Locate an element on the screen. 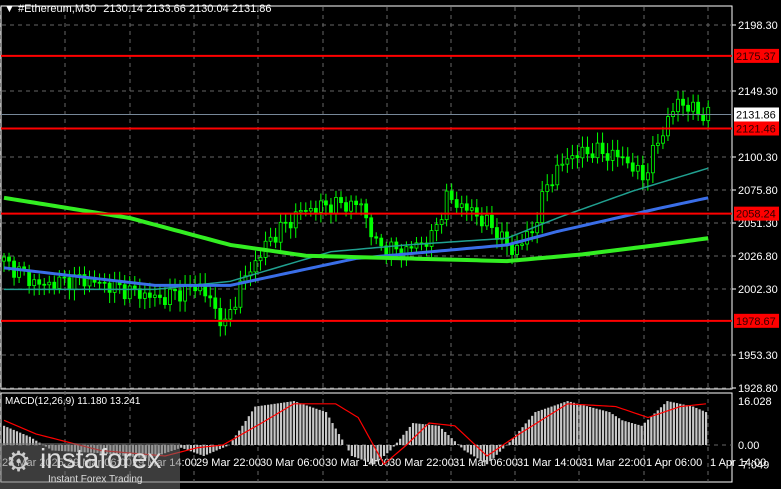 The height and width of the screenshot is (489, 781). collapse-triangle-icon: ▼ is located at coordinates (9, 9).